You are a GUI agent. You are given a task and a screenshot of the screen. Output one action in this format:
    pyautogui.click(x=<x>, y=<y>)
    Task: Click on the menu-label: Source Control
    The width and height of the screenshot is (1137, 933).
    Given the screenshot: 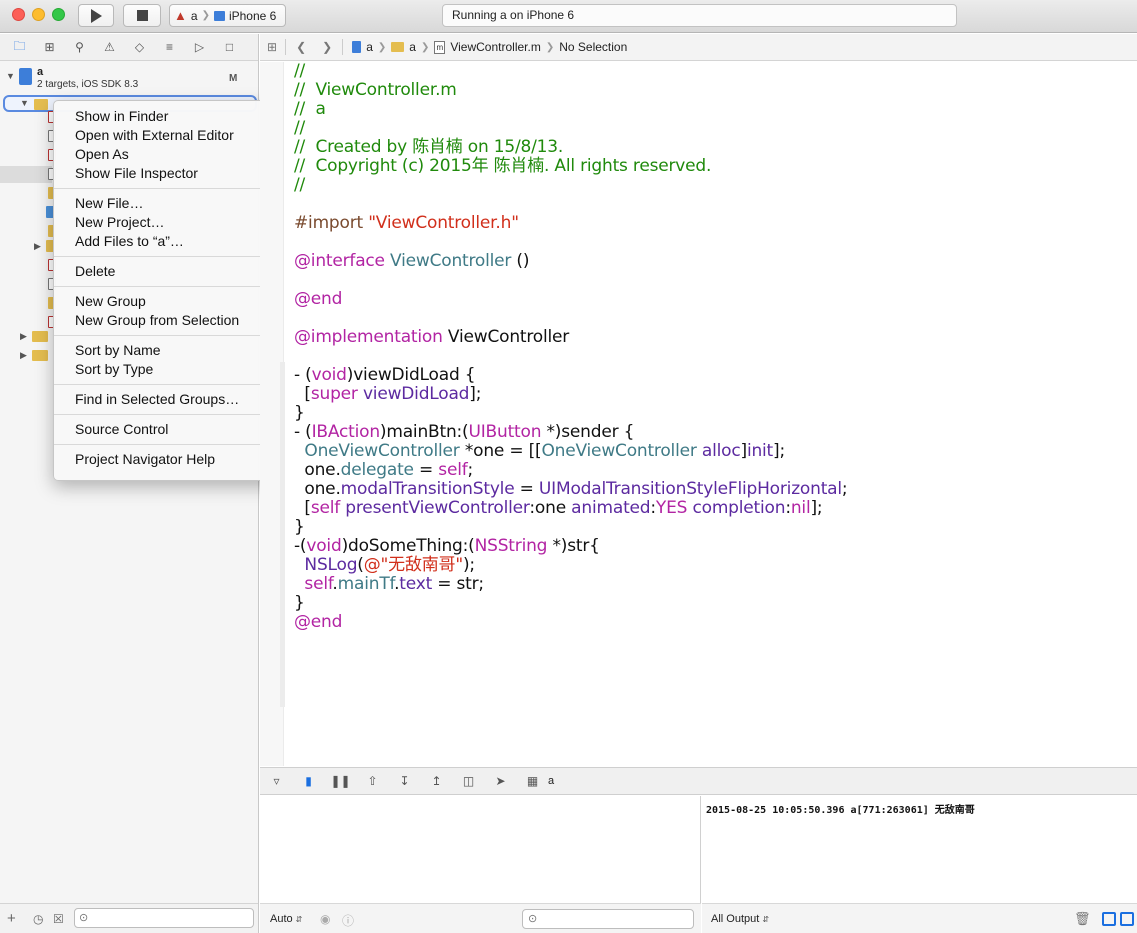 What is the action you would take?
    pyautogui.click(x=122, y=429)
    